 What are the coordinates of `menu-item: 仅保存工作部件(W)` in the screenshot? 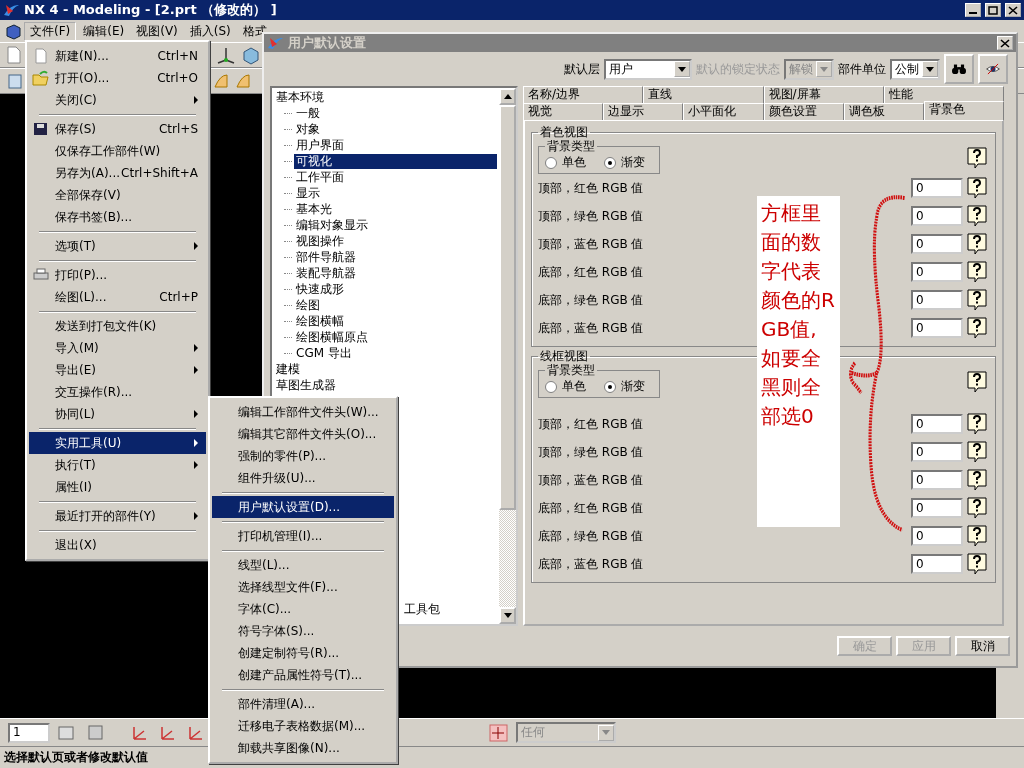 It's located at (117, 151).